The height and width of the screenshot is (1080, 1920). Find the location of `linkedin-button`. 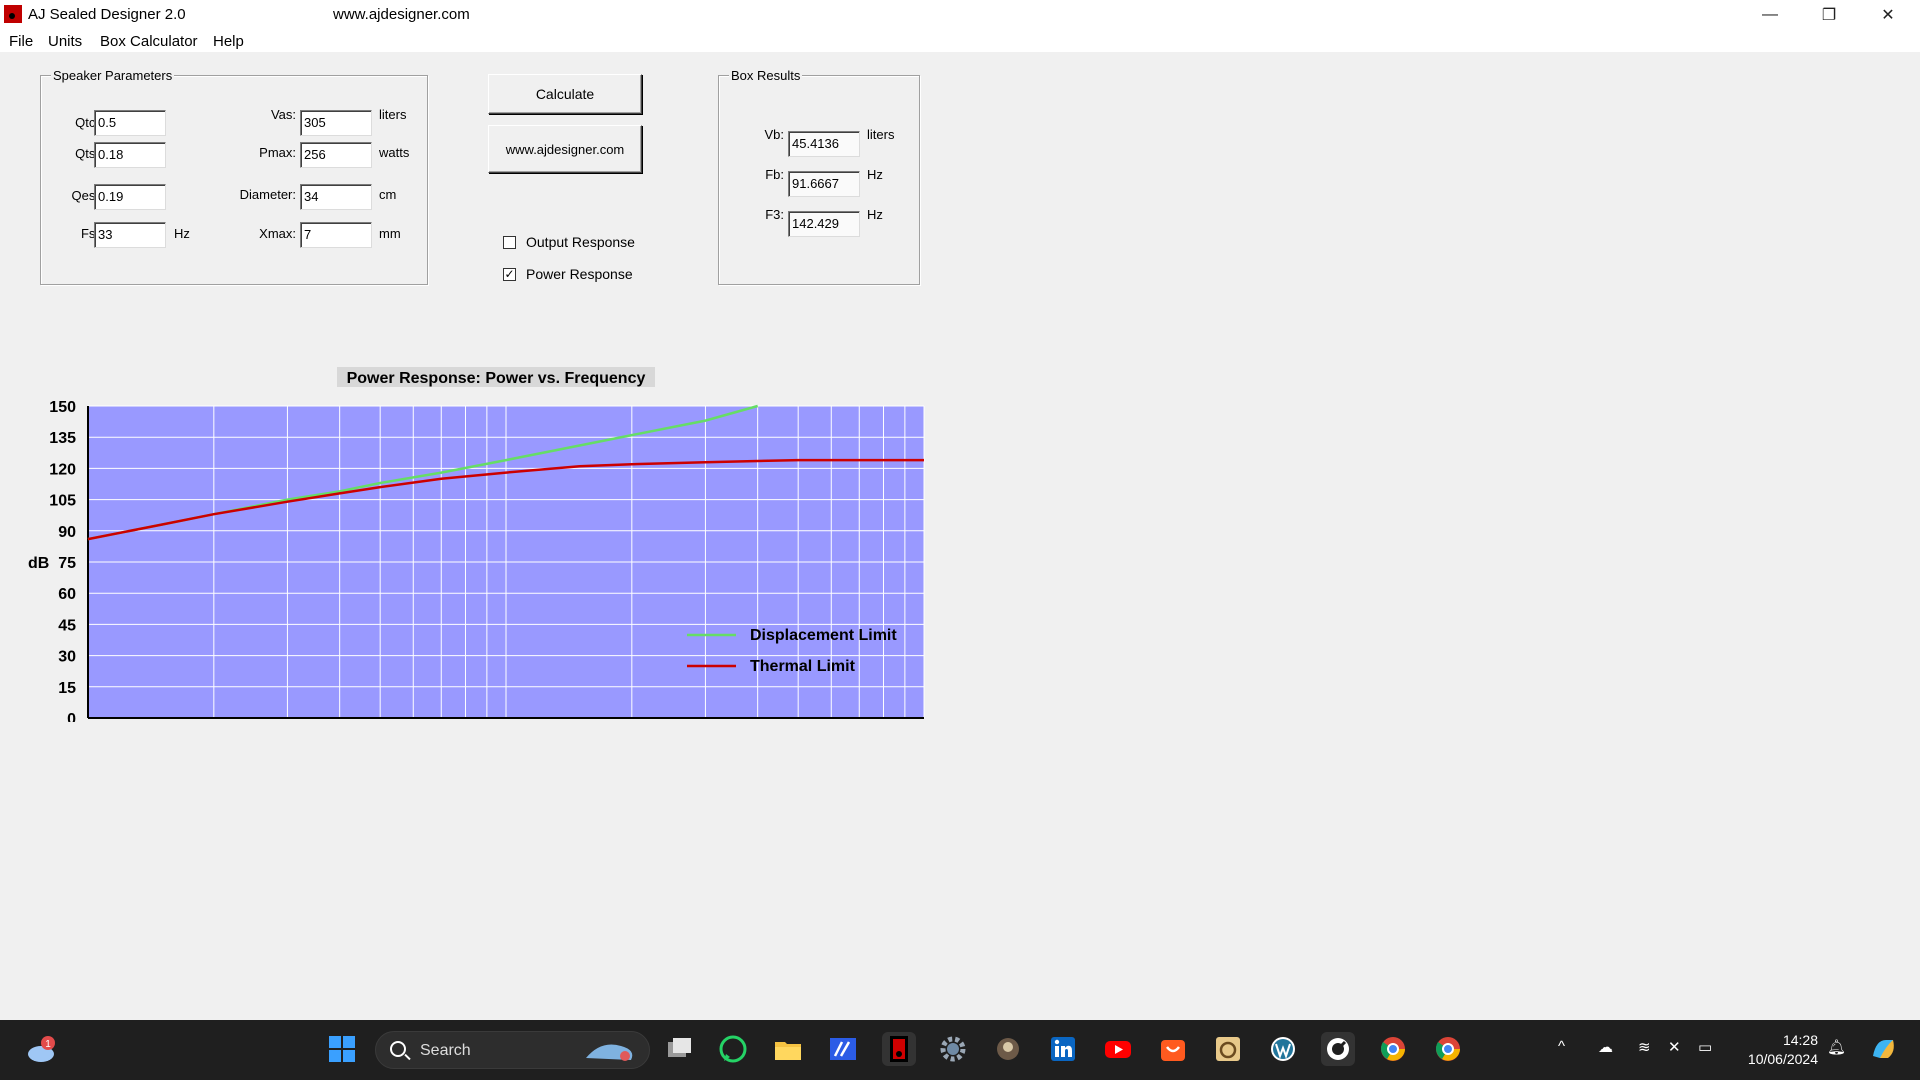

linkedin-button is located at coordinates (1063, 1049).